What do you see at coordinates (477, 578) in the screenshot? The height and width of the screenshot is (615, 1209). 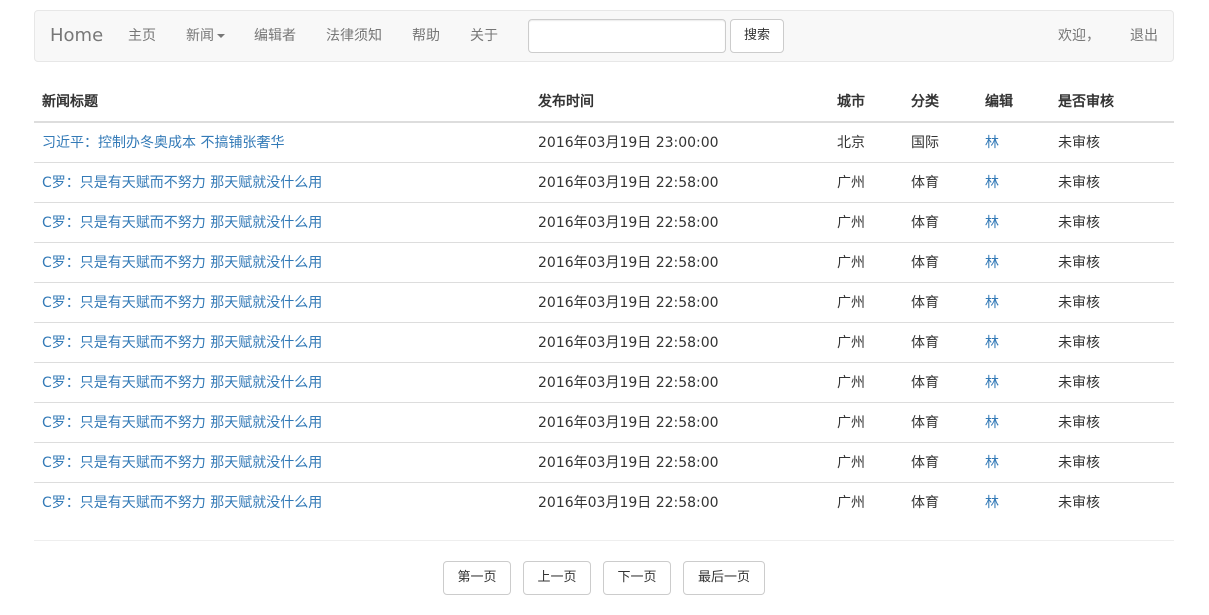 I see `first-page-button: 第一页` at bounding box center [477, 578].